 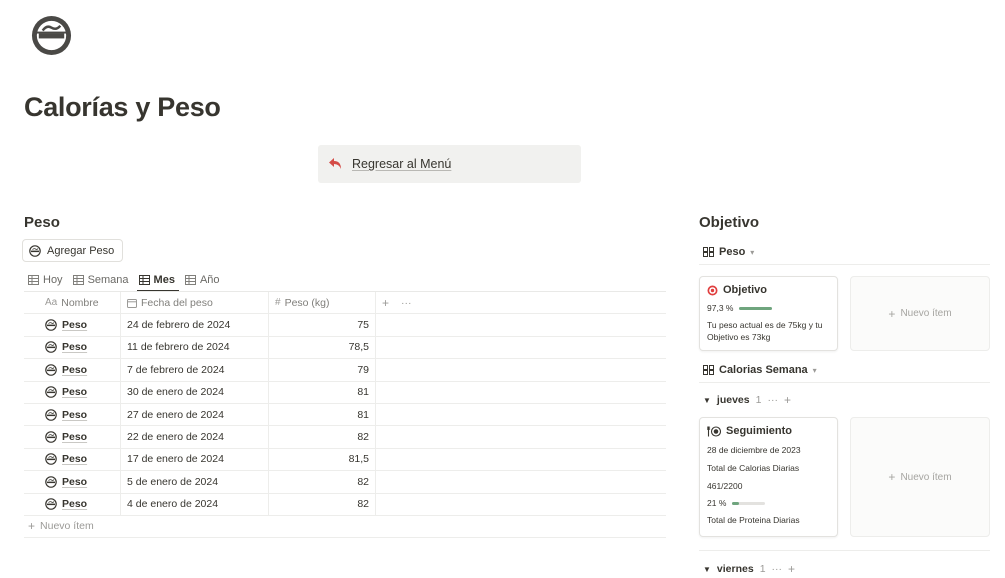 I want to click on subgroup-viernes: ▼ viernes 1 ··· +, so click(x=749, y=569).